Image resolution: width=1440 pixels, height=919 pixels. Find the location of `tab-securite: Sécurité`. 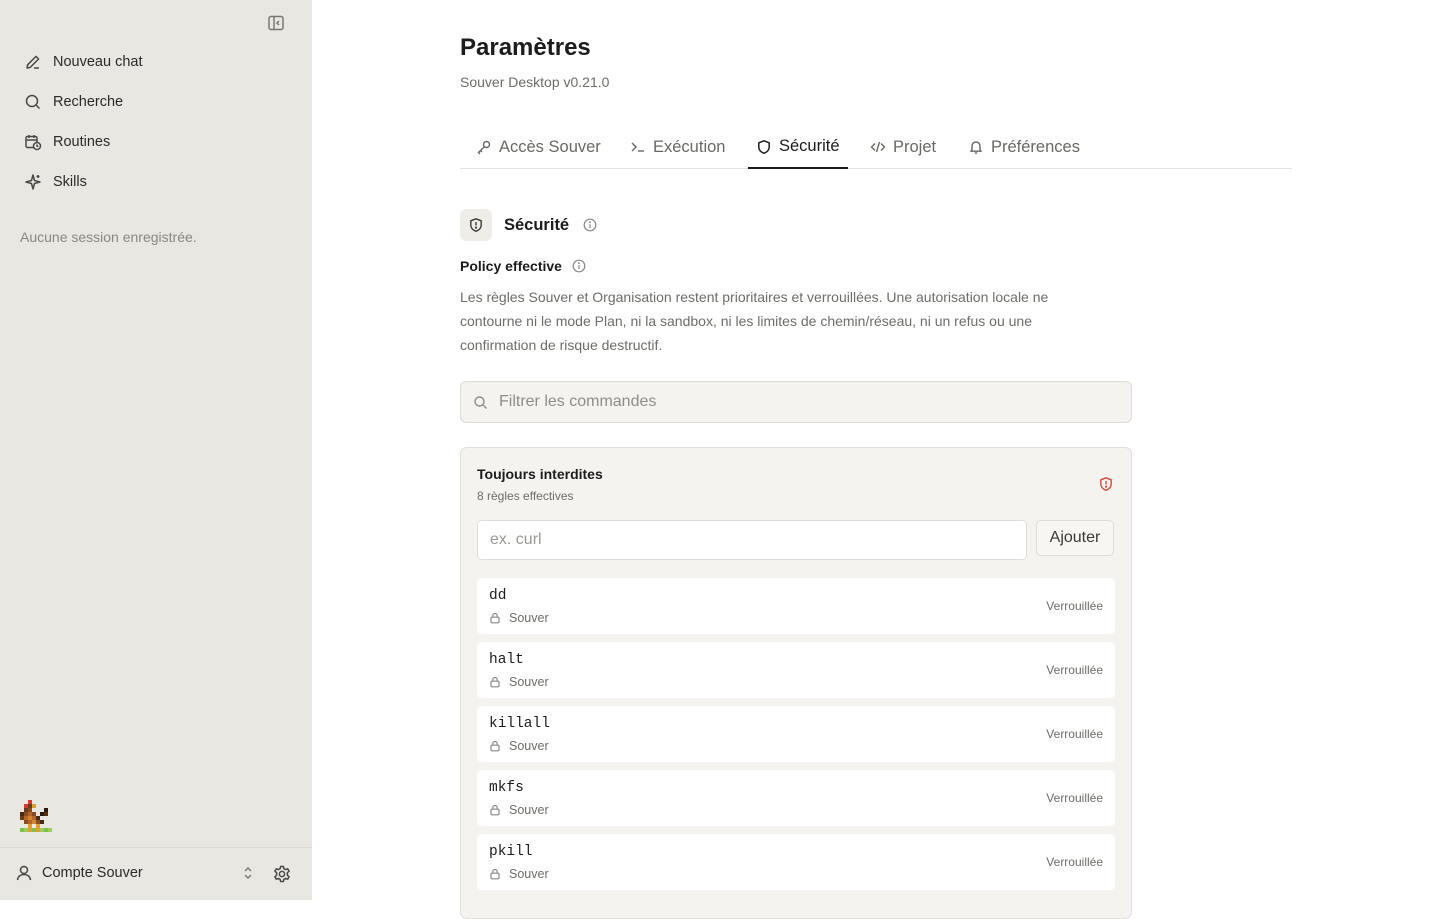

tab-securite: Sécurité is located at coordinates (798, 147).